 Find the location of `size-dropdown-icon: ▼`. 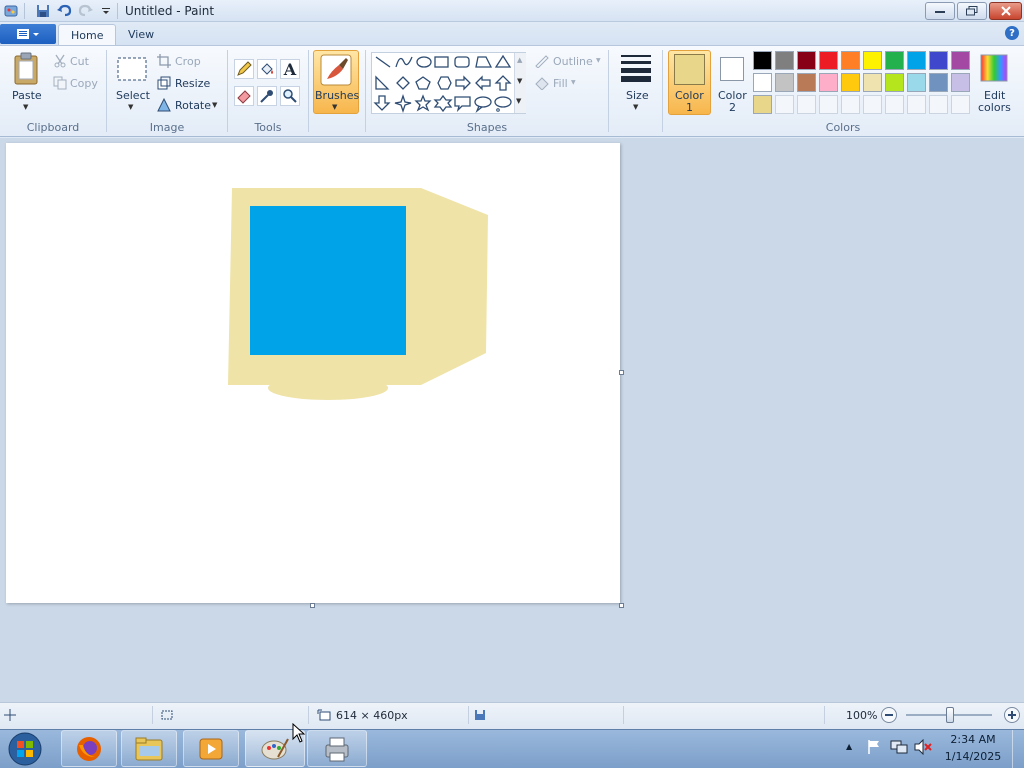

size-dropdown-icon: ▼ is located at coordinates (635, 107).